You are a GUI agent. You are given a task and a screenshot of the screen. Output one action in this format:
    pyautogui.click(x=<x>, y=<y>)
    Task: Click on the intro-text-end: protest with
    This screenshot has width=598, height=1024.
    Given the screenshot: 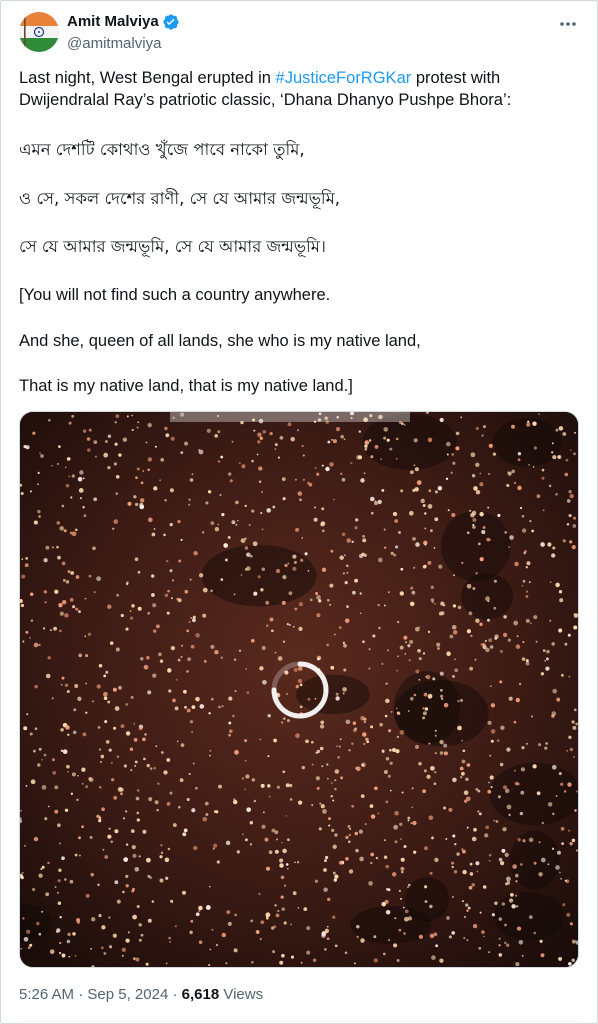 What is the action you would take?
    pyautogui.click(x=456, y=78)
    